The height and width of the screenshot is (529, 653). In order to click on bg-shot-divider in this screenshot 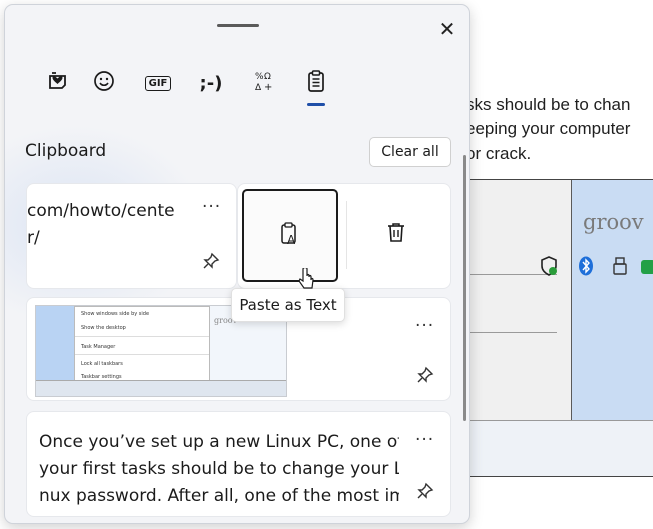, I will do `click(512, 332)`.